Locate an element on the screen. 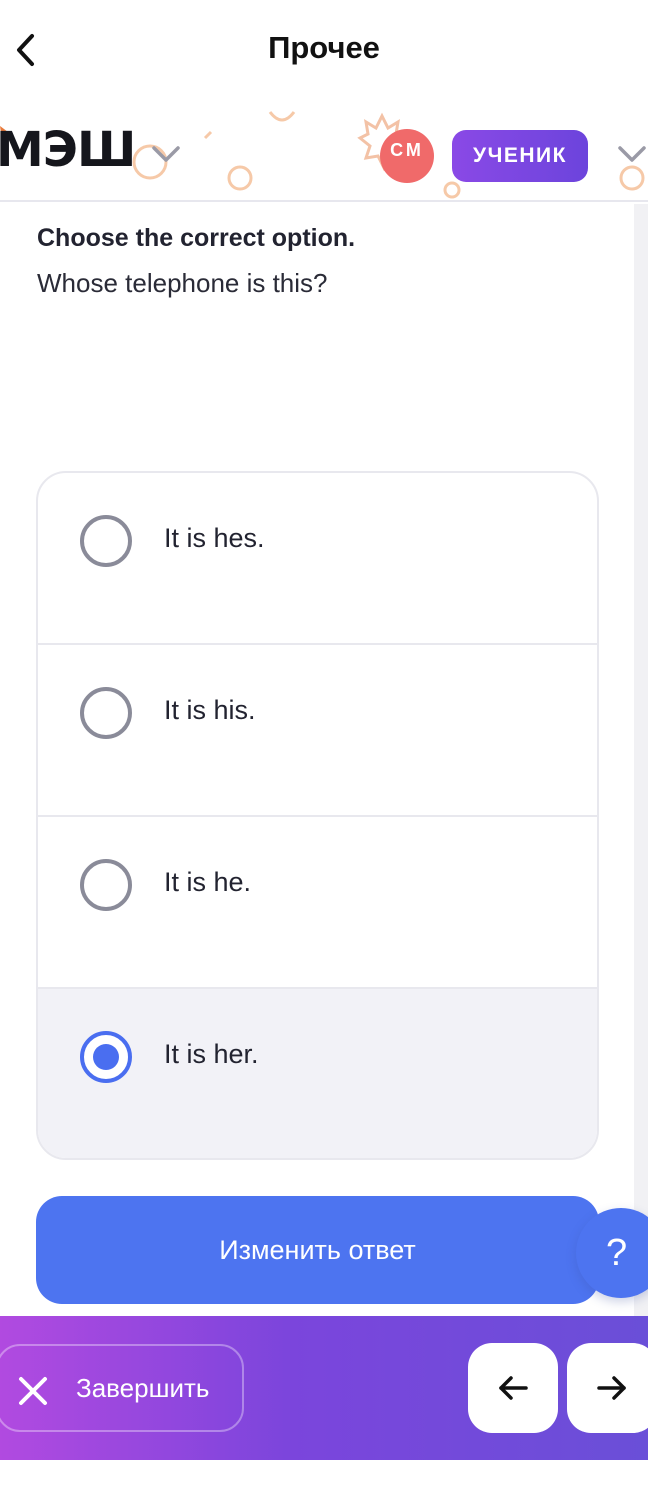 This screenshot has height=1485, width=648. radio-button-checked is located at coordinates (106, 1057).